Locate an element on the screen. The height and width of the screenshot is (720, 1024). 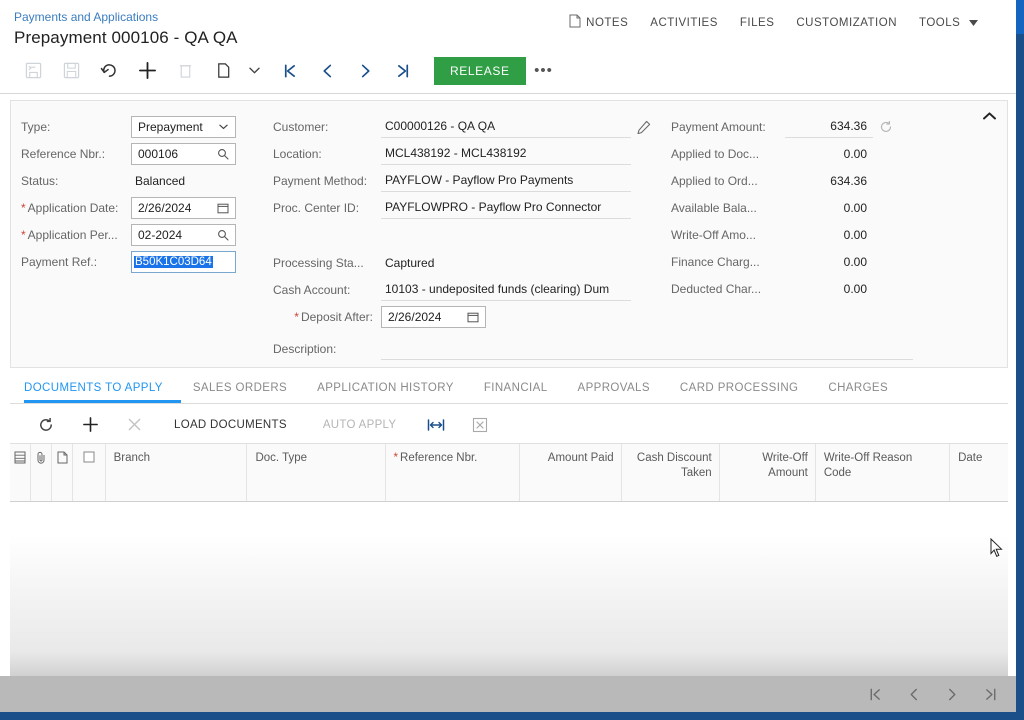
column-header-branch: Branch is located at coordinates (177, 472).